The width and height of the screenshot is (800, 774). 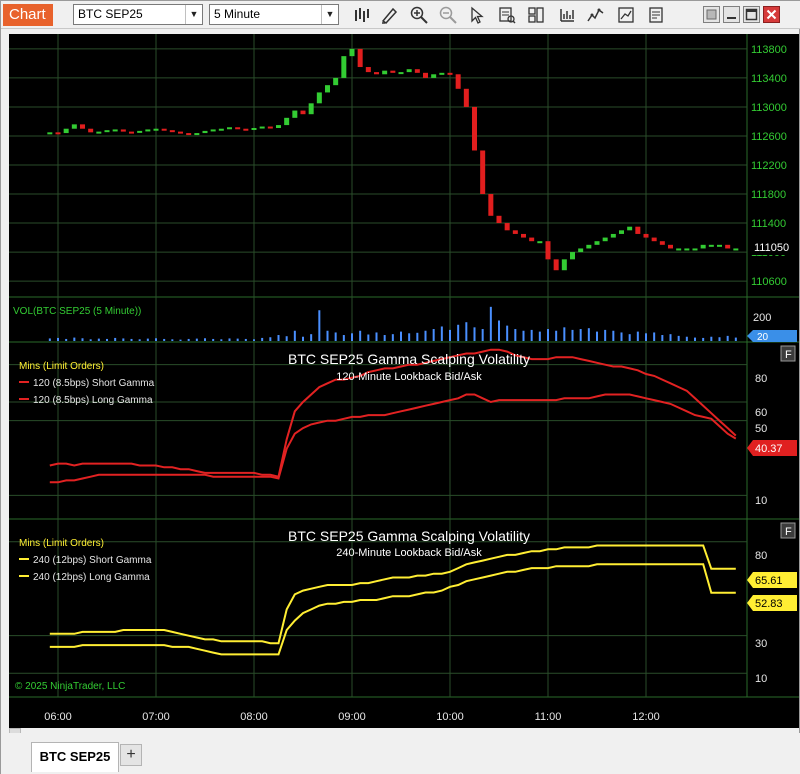 What do you see at coordinates (596, 15) in the screenshot?
I see `indicators-icon` at bounding box center [596, 15].